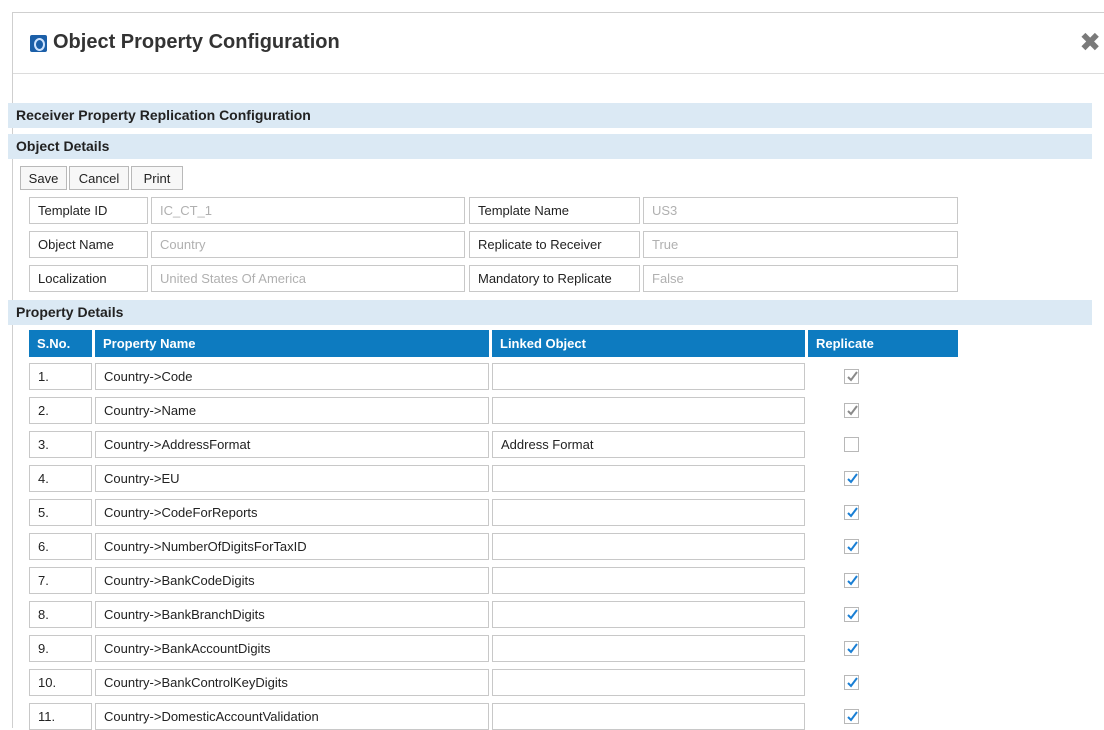  What do you see at coordinates (648, 343) in the screenshot?
I see `column-header-linked-object: Linked Object` at bounding box center [648, 343].